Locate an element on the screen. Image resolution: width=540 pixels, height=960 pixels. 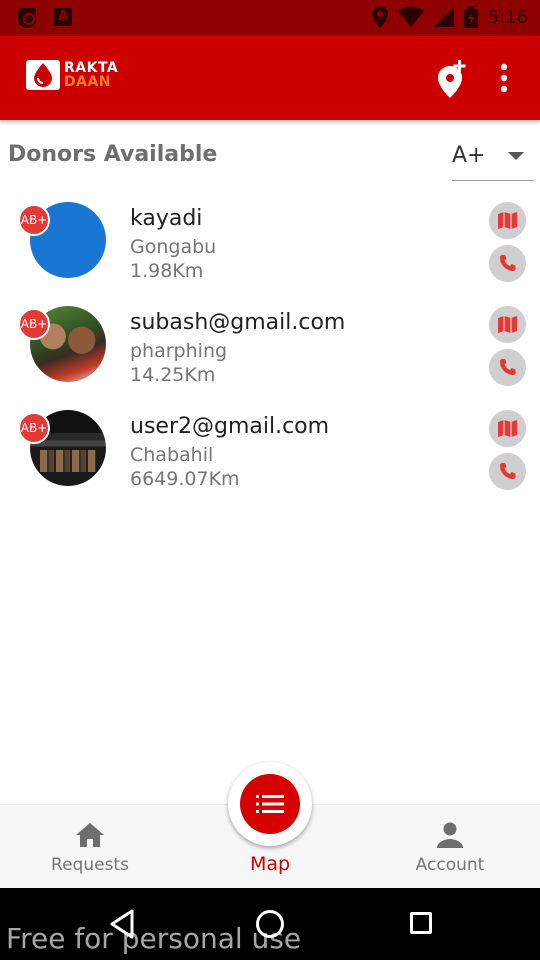
blood-drop-icon is located at coordinates (43, 75).